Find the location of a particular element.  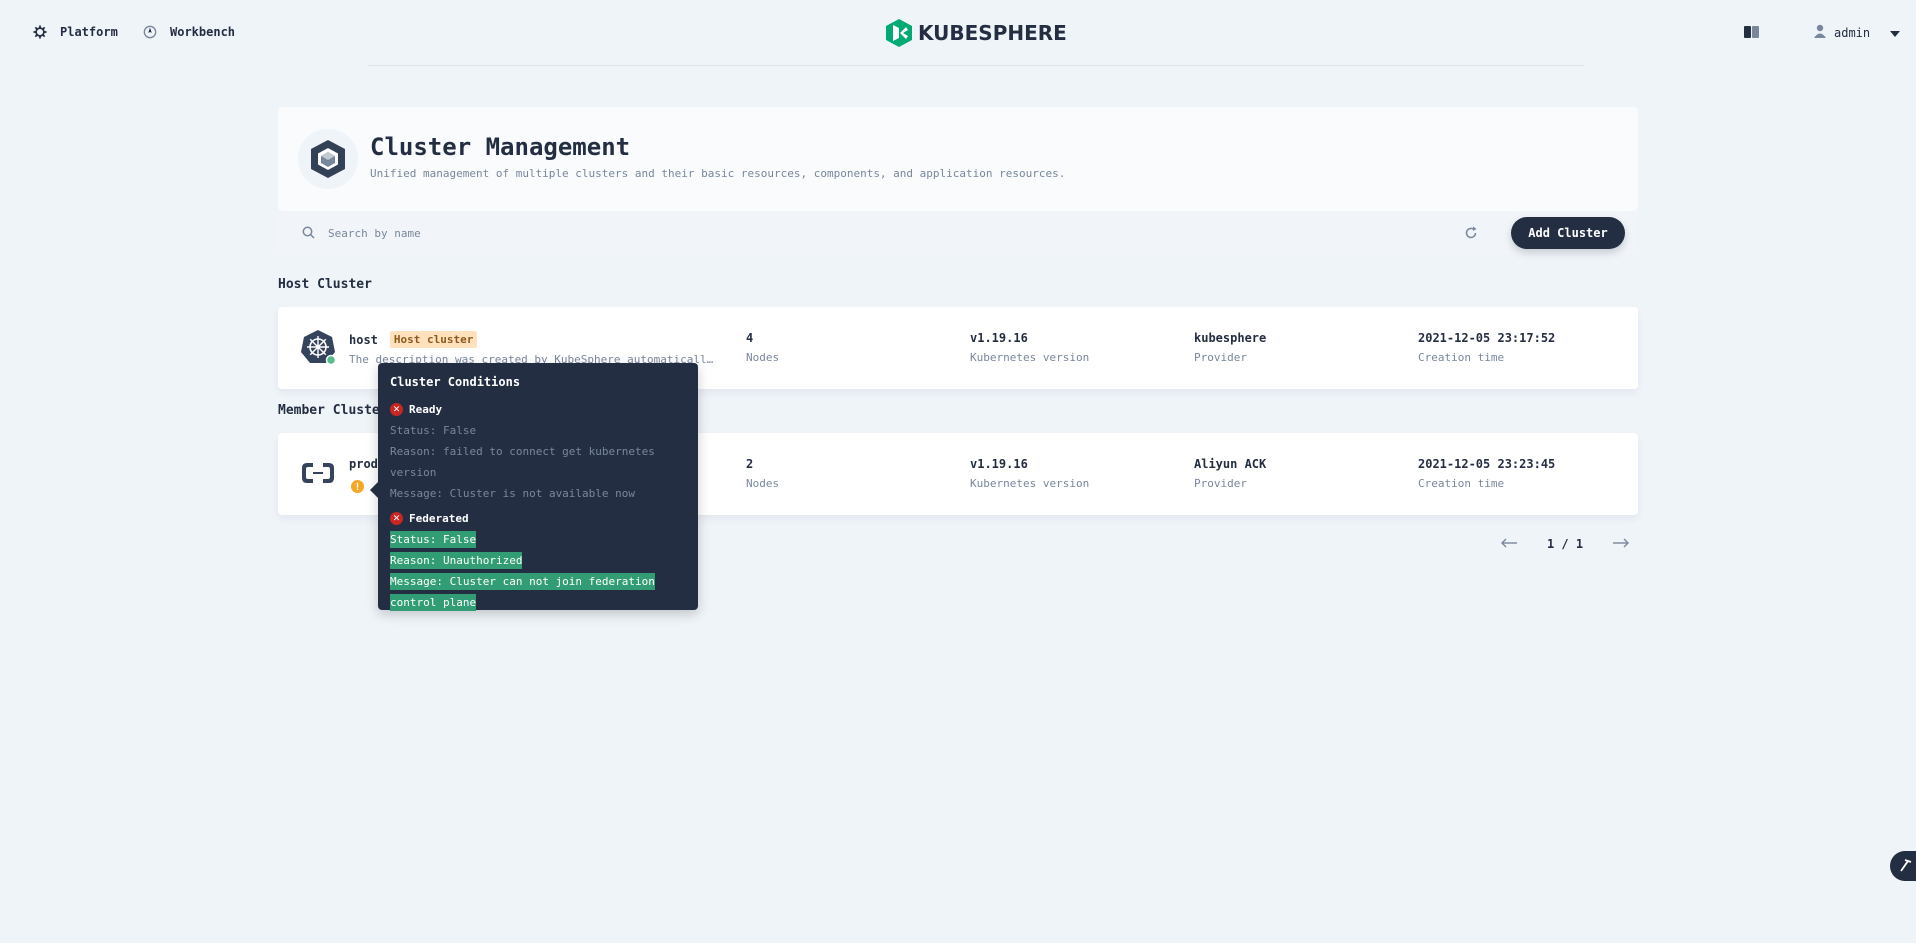

toolbar: Add Cluster is located at coordinates (958, 233).